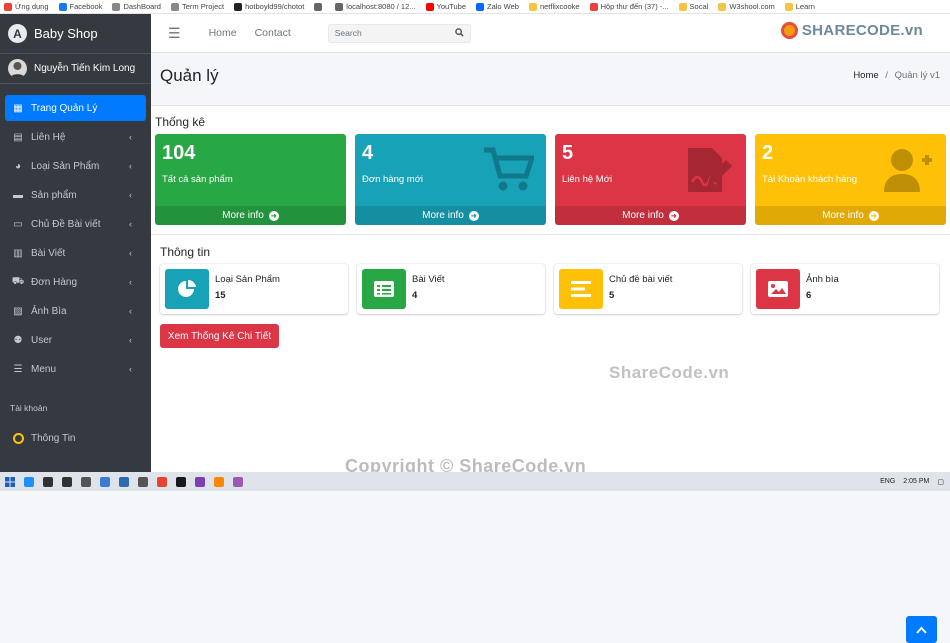  What do you see at coordinates (18, 281) in the screenshot?
I see `sidebar-item-icon: ⛟` at bounding box center [18, 281].